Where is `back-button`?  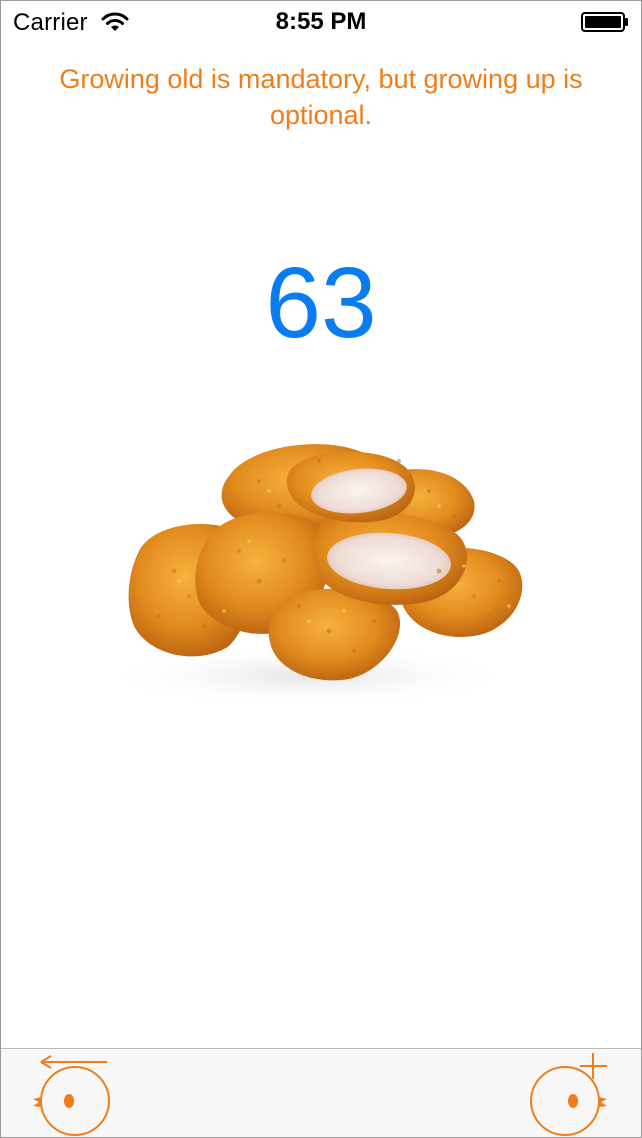 back-button is located at coordinates (74, 1093).